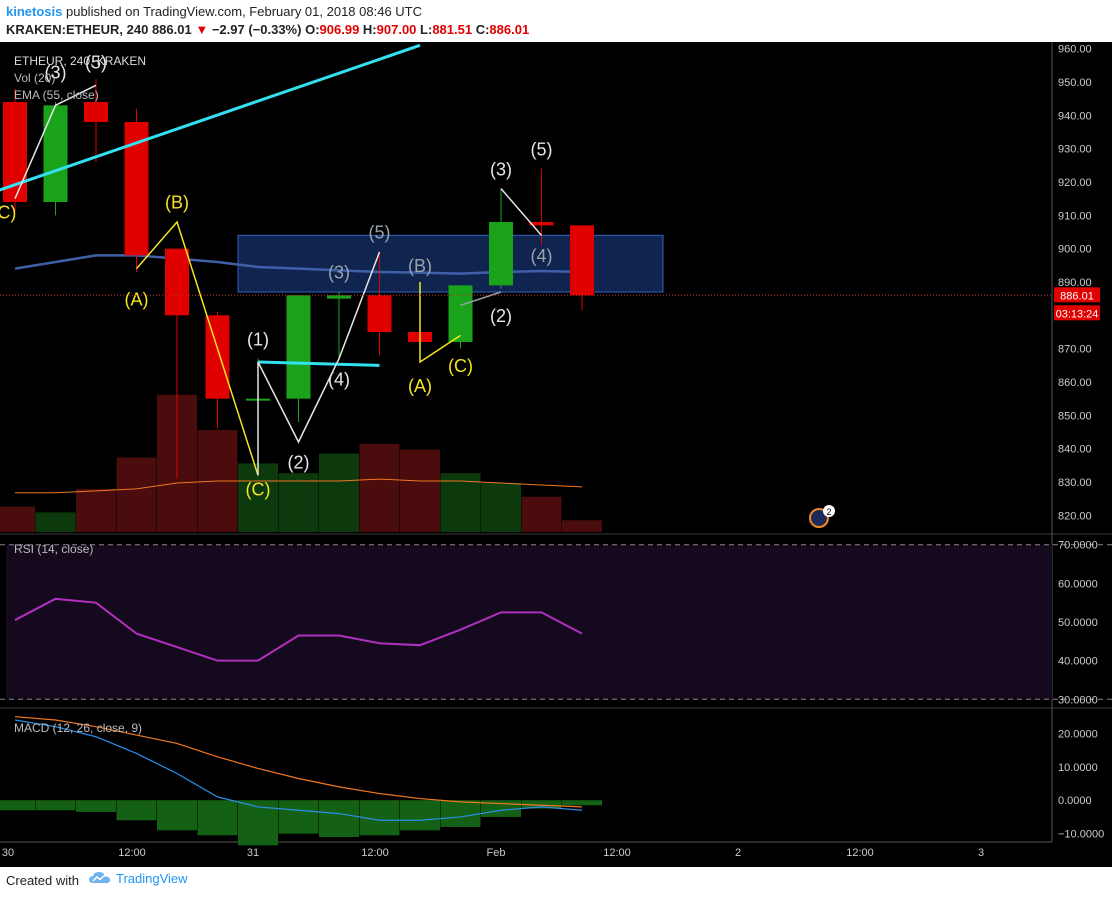 This screenshot has height=897, width=1112. Describe the element at coordinates (426, 29) in the screenshot. I see `low-label: L:` at that location.